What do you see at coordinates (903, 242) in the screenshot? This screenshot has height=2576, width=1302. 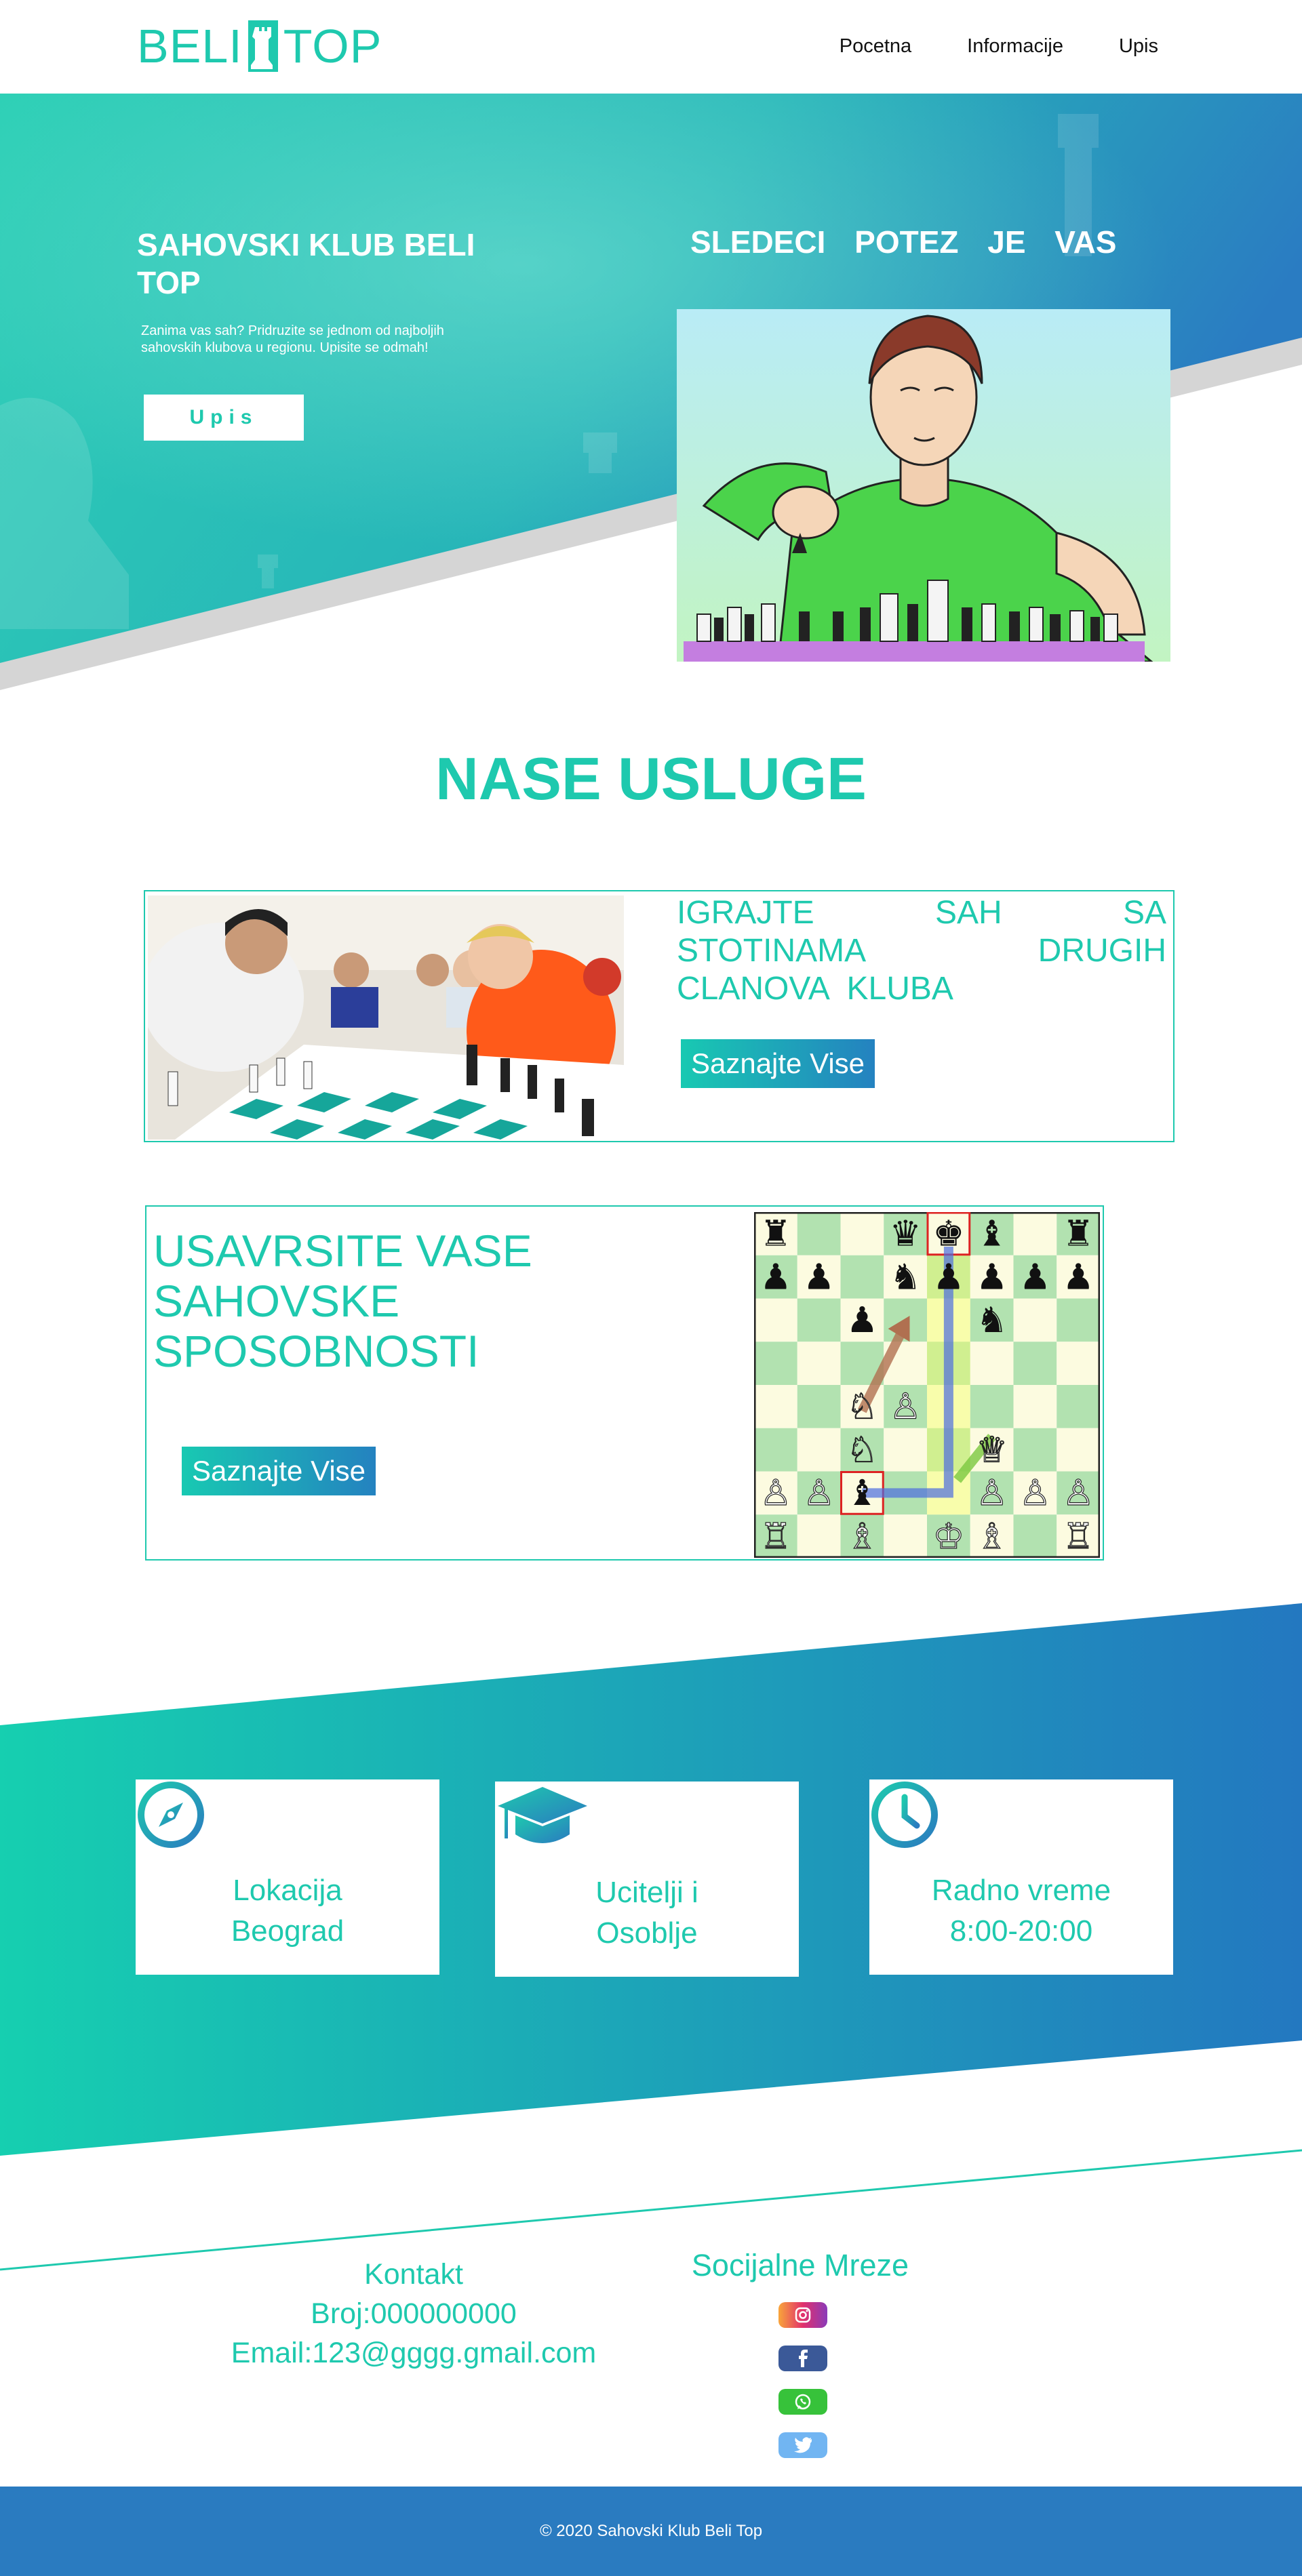 I see `hero-slogan: SLEDECI POTEZ JE VAS` at bounding box center [903, 242].